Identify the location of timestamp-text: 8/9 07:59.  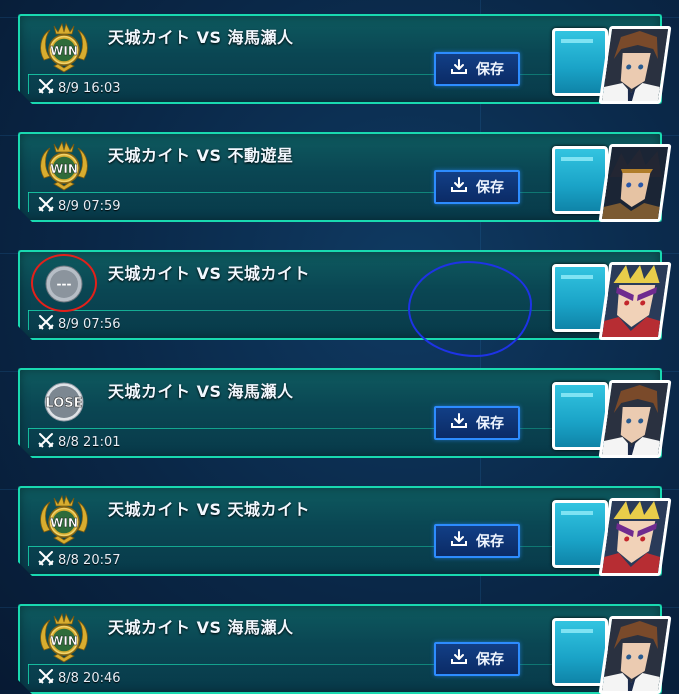
(89, 206).